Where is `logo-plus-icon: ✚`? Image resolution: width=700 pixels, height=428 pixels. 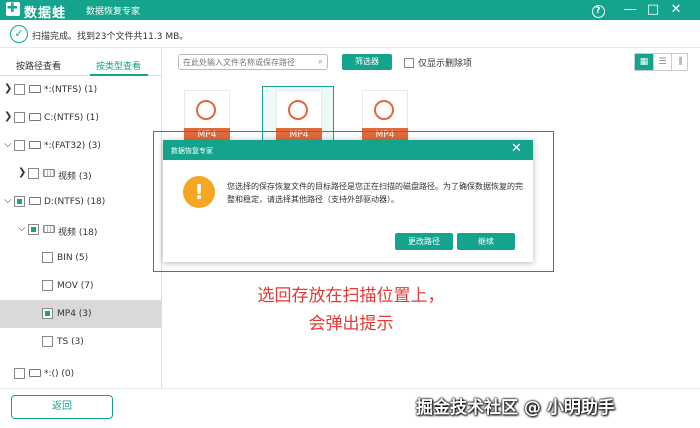
logo-plus-icon: ✚ is located at coordinates (13, 8).